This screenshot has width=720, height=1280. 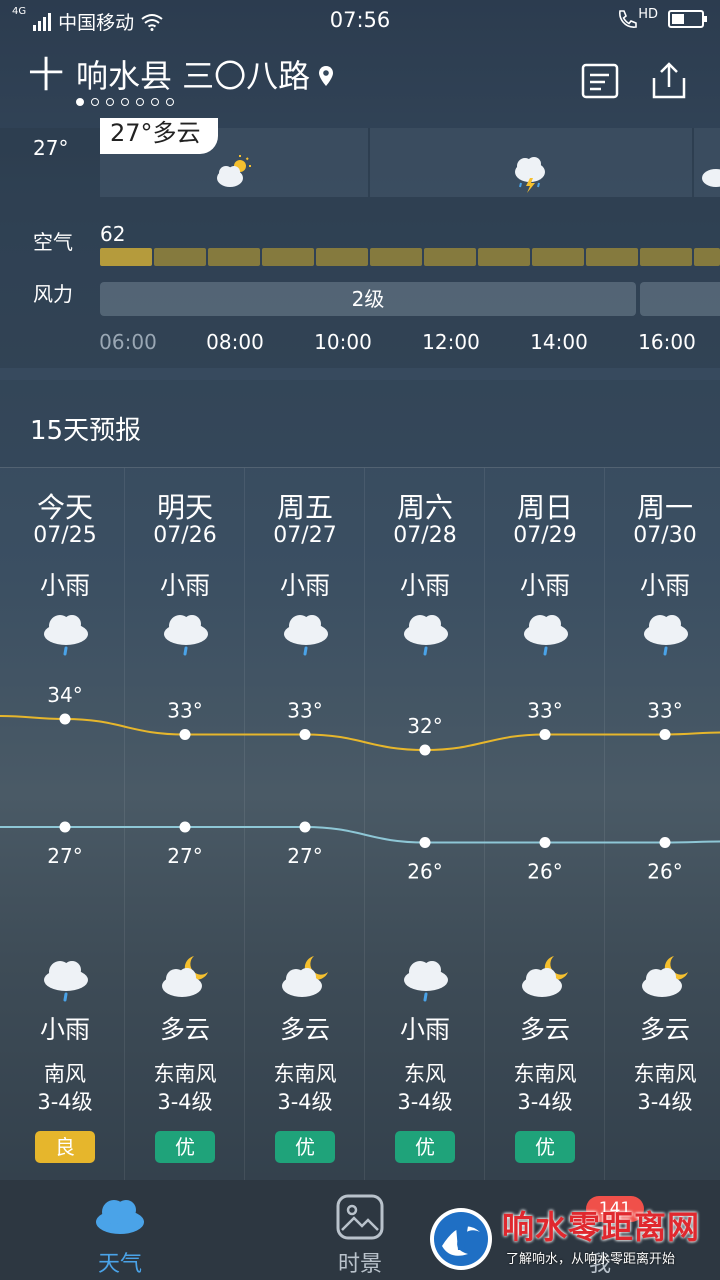 What do you see at coordinates (665, 535) in the screenshot?
I see `day-date: 07/30` at bounding box center [665, 535].